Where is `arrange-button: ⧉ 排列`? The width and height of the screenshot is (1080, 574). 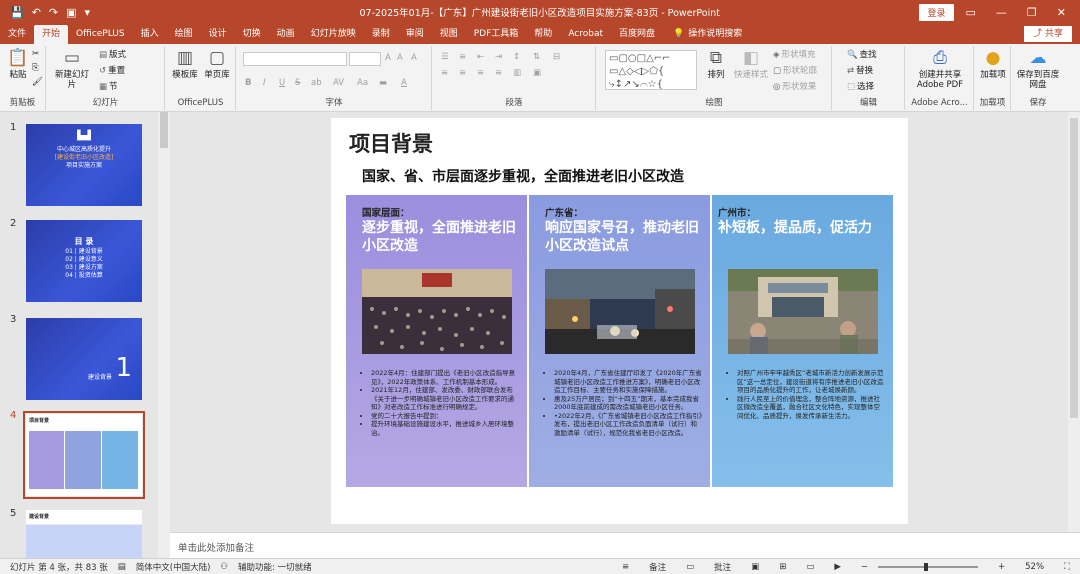 arrange-button: ⧉ 排列 is located at coordinates (716, 64).